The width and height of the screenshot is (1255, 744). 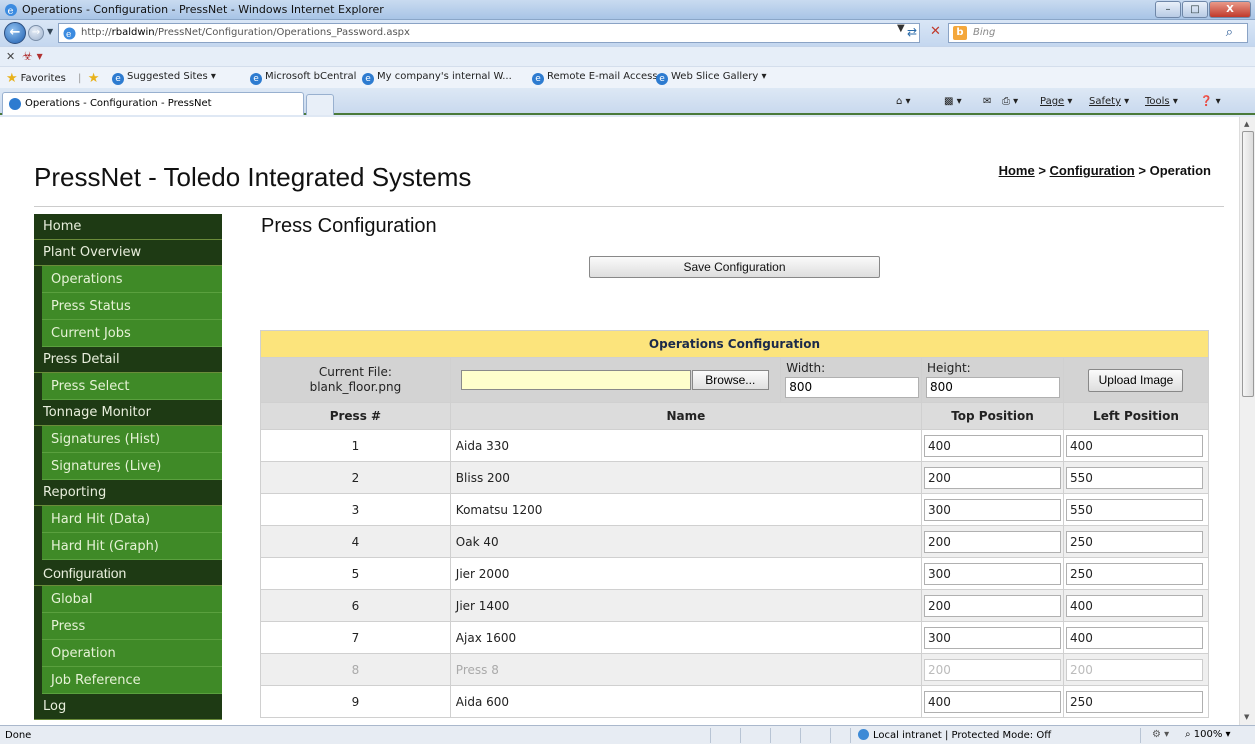 What do you see at coordinates (1010, 101) in the screenshot?
I see `print-icon: ⎙ ▾` at bounding box center [1010, 101].